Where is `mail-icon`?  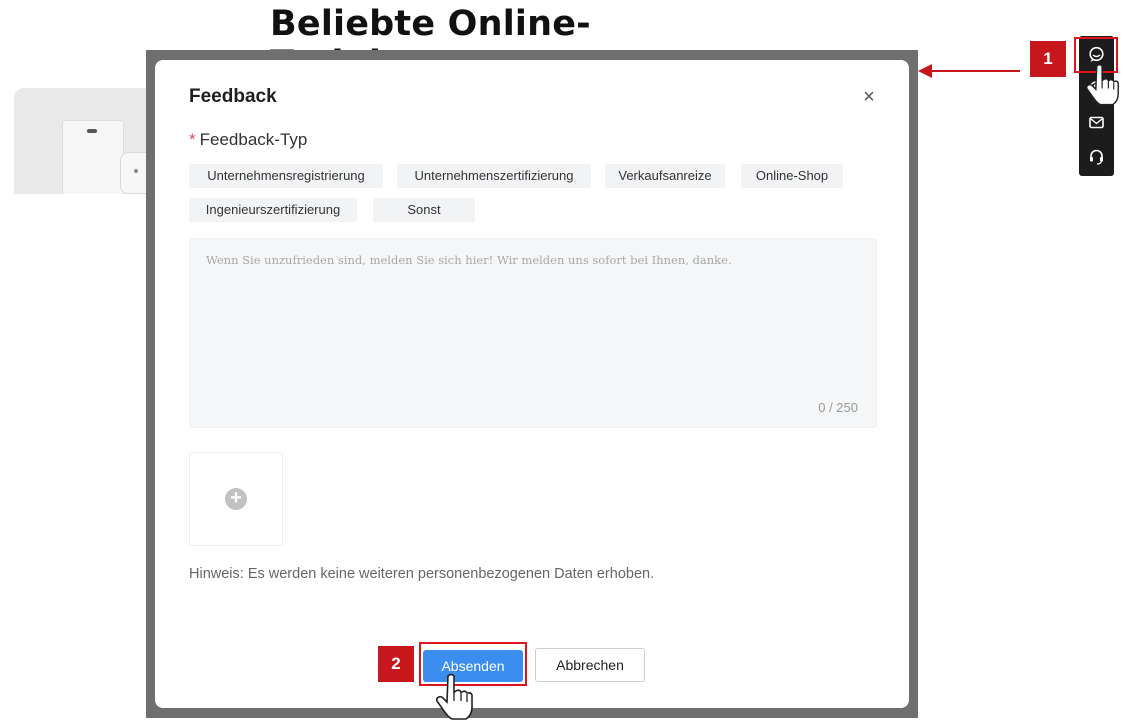 mail-icon is located at coordinates (1096, 122).